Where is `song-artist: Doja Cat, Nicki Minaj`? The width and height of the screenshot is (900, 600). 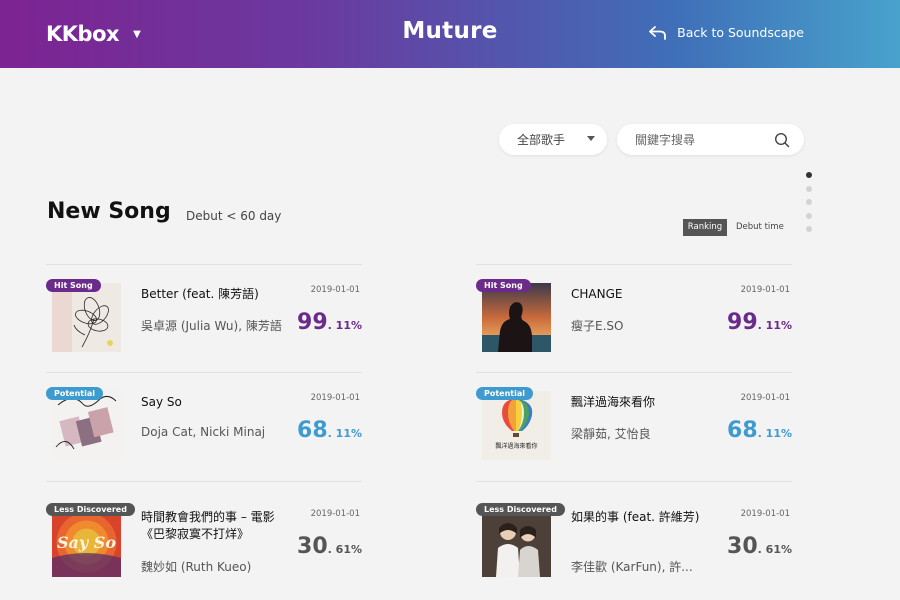 song-artist: Doja Cat, Nicki Minaj is located at coordinates (213, 432).